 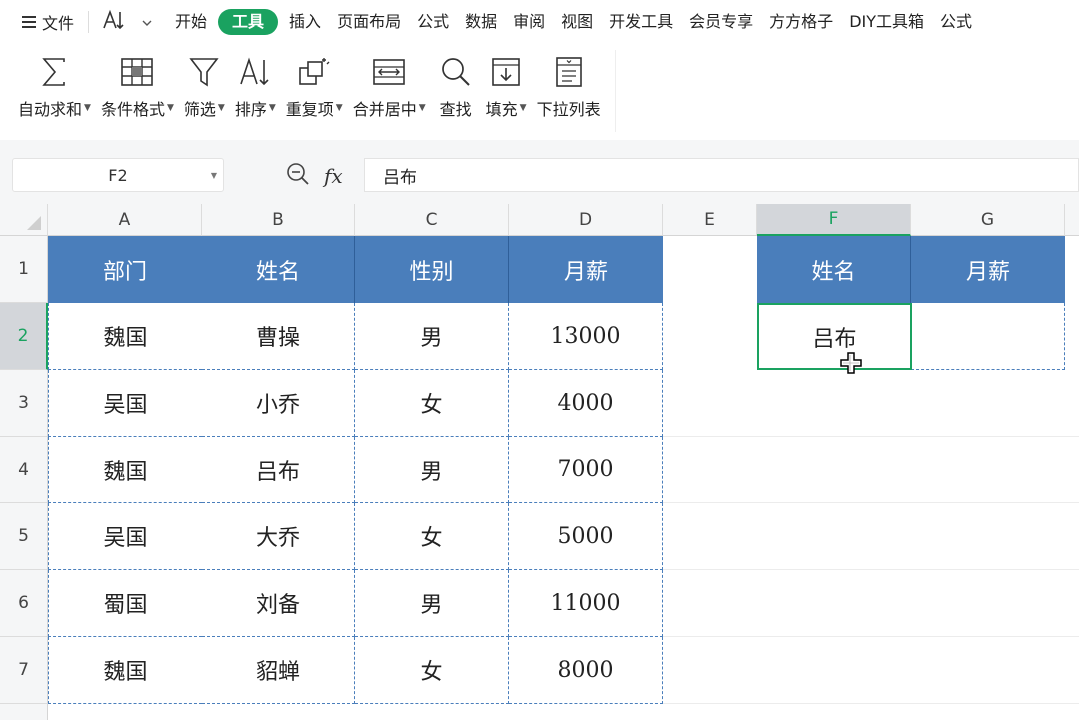 I want to click on table-cell: 大乔, so click(x=278, y=536).